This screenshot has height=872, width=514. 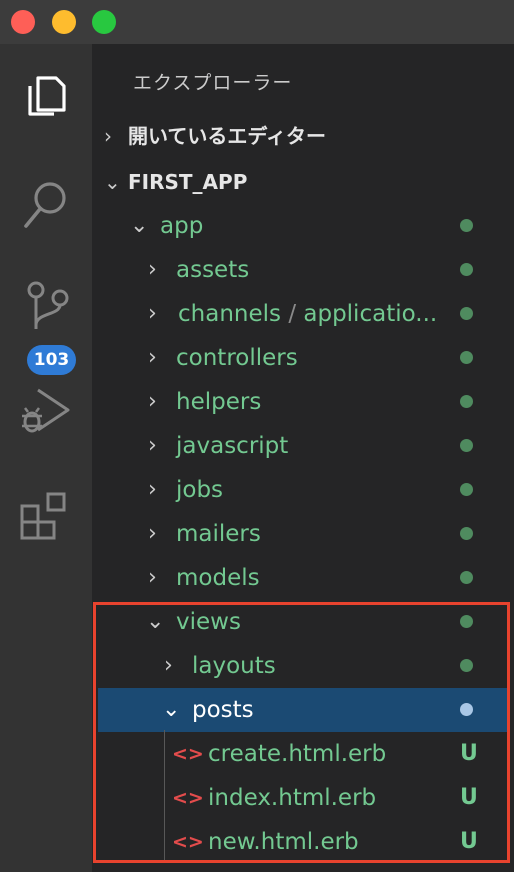 I want to click on tree-folder-helpers: › helpers, so click(x=303, y=402).